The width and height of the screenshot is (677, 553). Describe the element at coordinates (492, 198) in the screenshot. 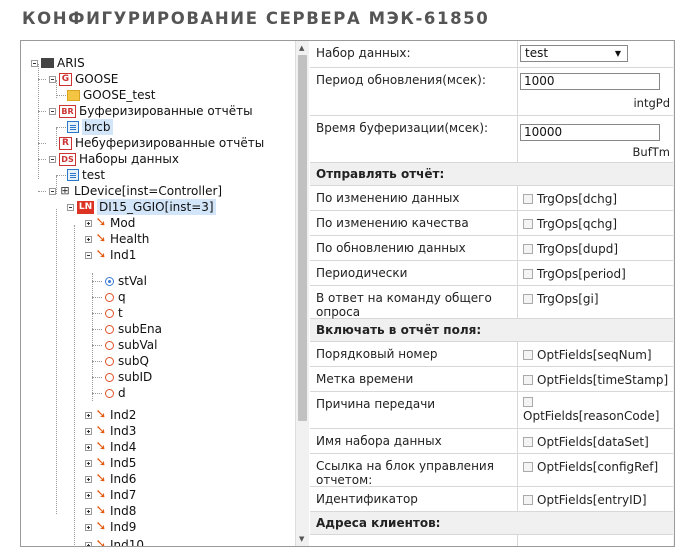

I see `trigger-row: По изменению данных TrgOps[dchg]` at that location.